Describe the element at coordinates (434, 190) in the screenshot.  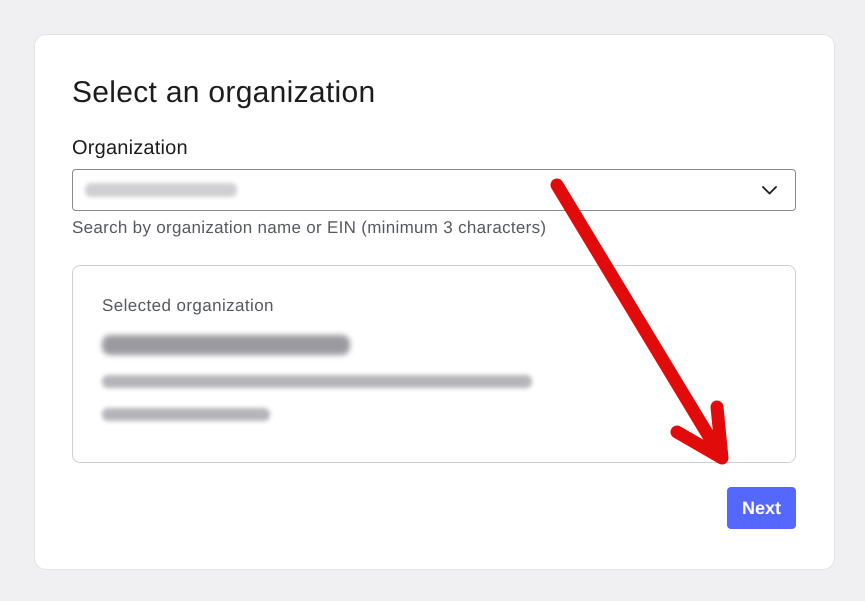
I see `organization-dropdown` at that location.